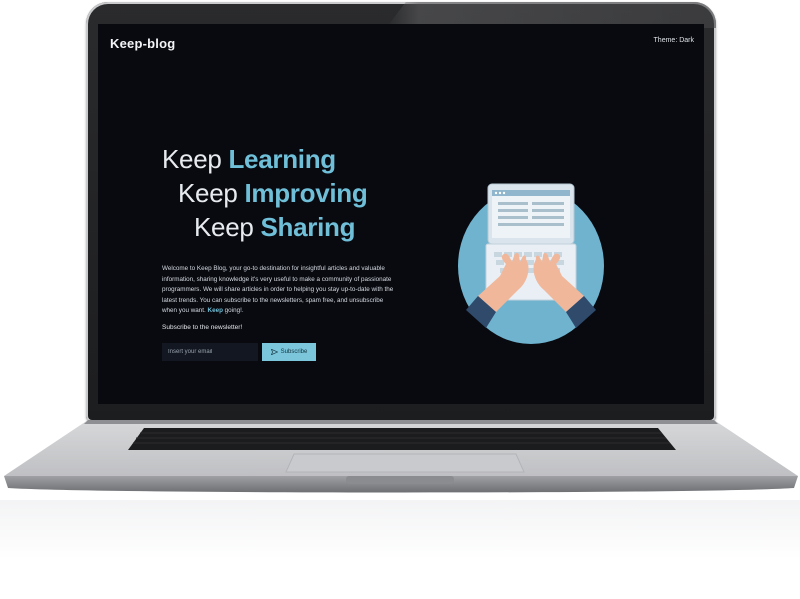 The image size is (800, 599). Describe the element at coordinates (308, 227) in the screenshot. I see `hero-accent-sharing: Sharing` at that location.